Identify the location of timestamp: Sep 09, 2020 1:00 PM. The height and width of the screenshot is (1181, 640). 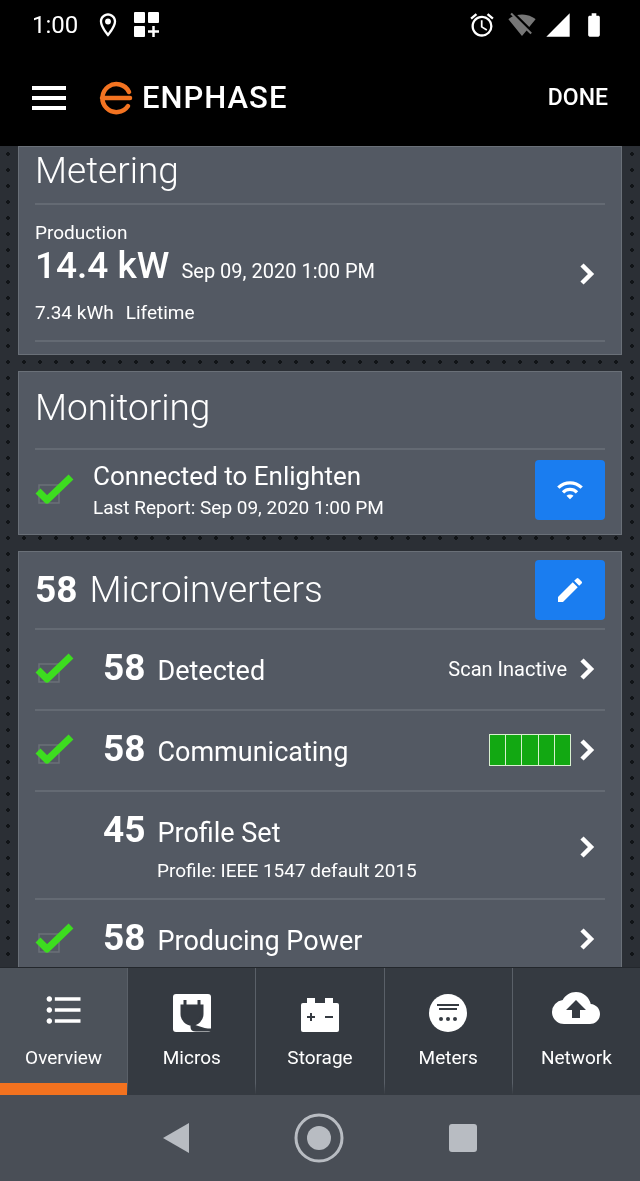
(278, 271).